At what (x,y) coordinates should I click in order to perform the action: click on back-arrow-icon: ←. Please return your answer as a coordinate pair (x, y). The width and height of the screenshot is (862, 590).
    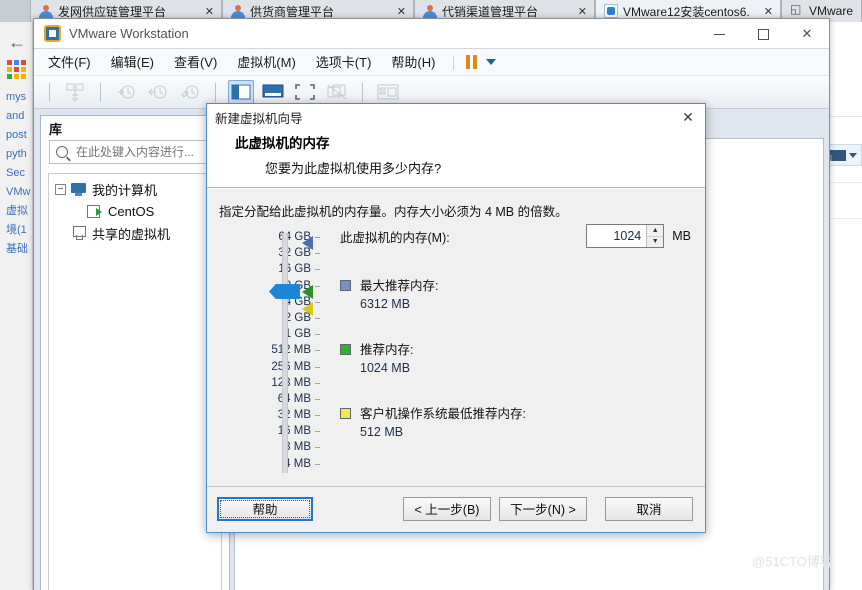
    Looking at the image, I should click on (17, 42).